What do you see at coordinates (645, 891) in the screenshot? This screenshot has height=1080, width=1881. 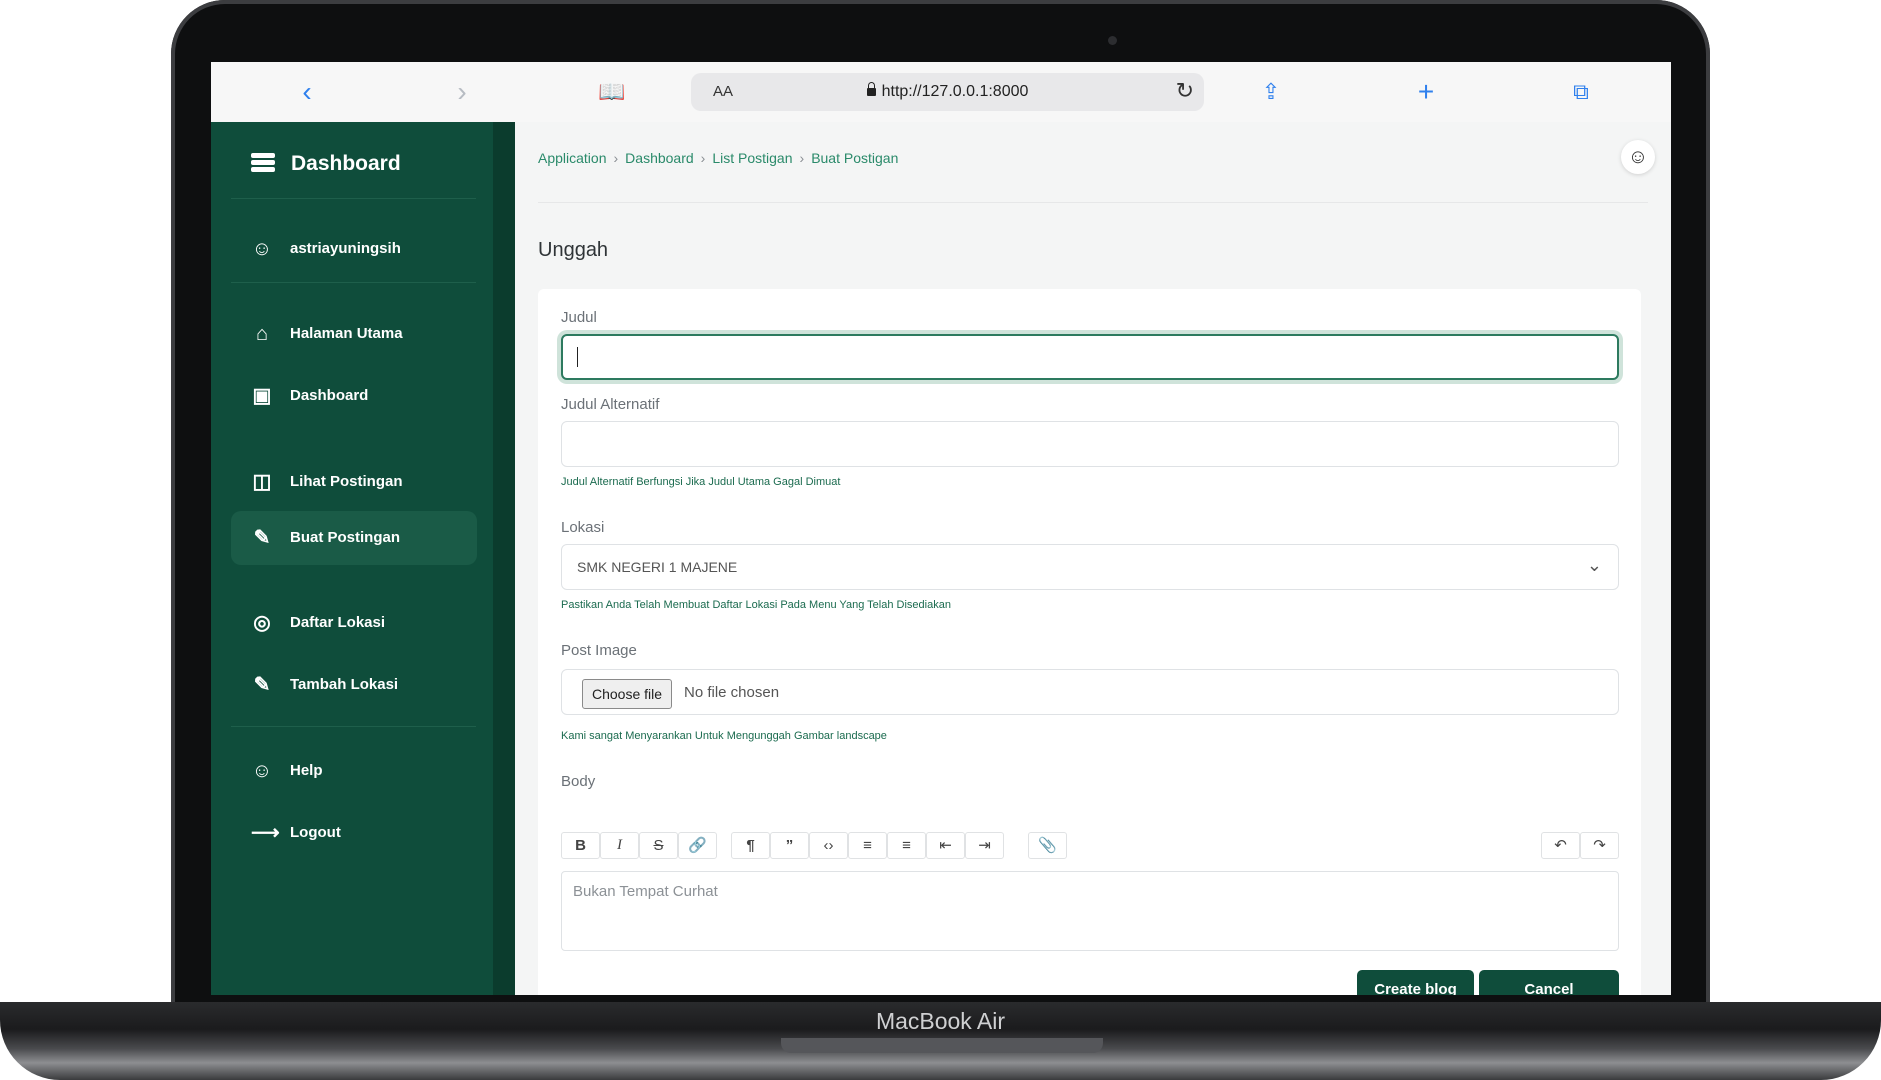 I see `body-placeholder: Bukan Tempat Curhat` at bounding box center [645, 891].